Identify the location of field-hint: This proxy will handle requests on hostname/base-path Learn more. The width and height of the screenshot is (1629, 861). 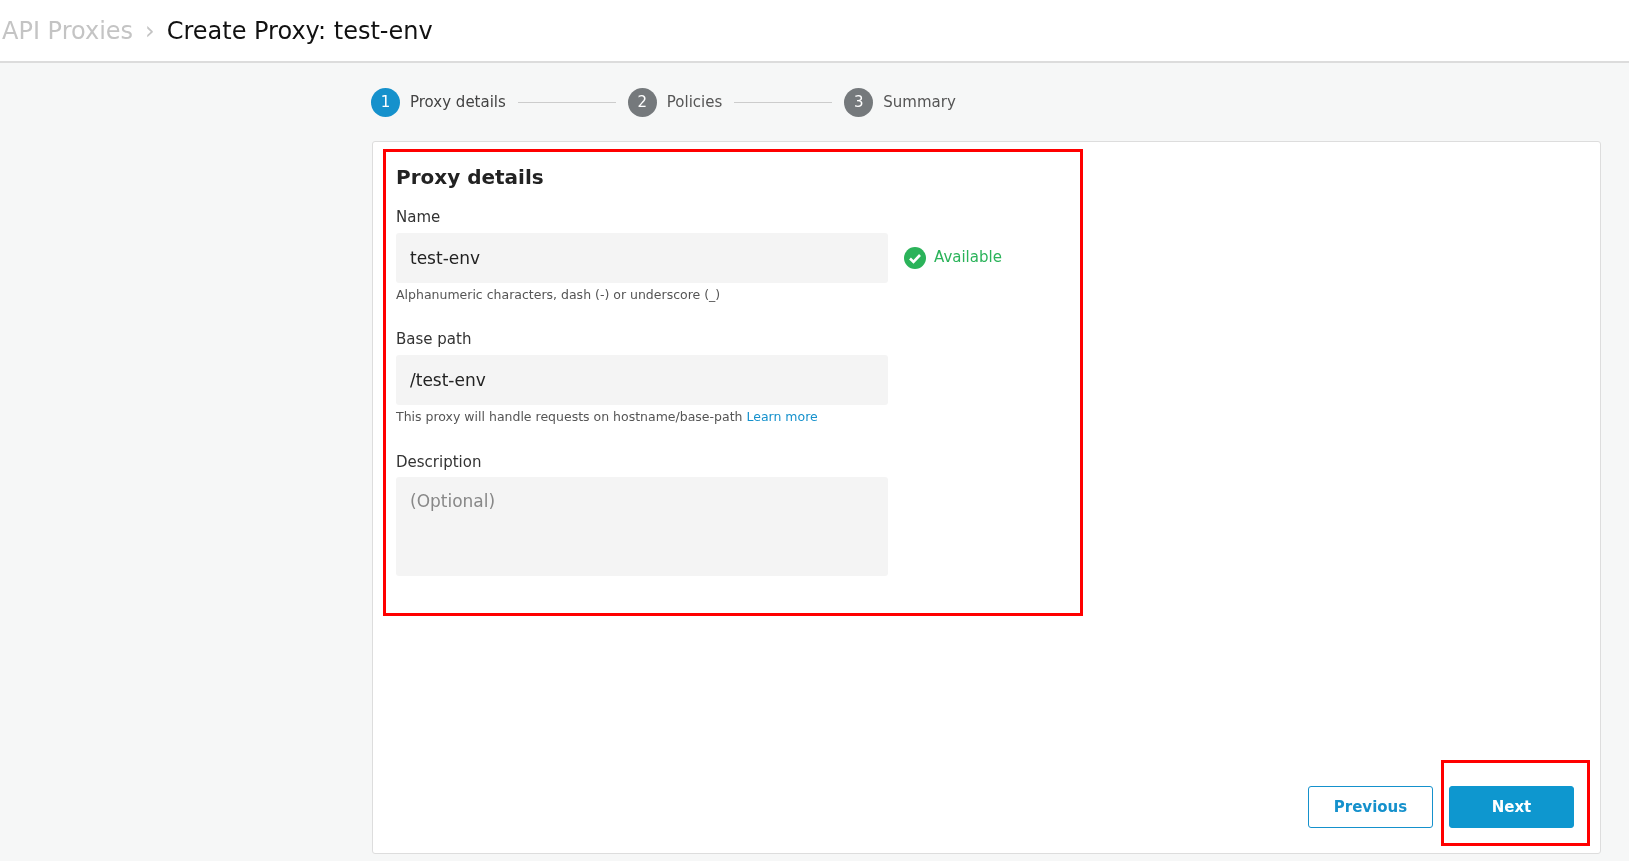
(607, 416).